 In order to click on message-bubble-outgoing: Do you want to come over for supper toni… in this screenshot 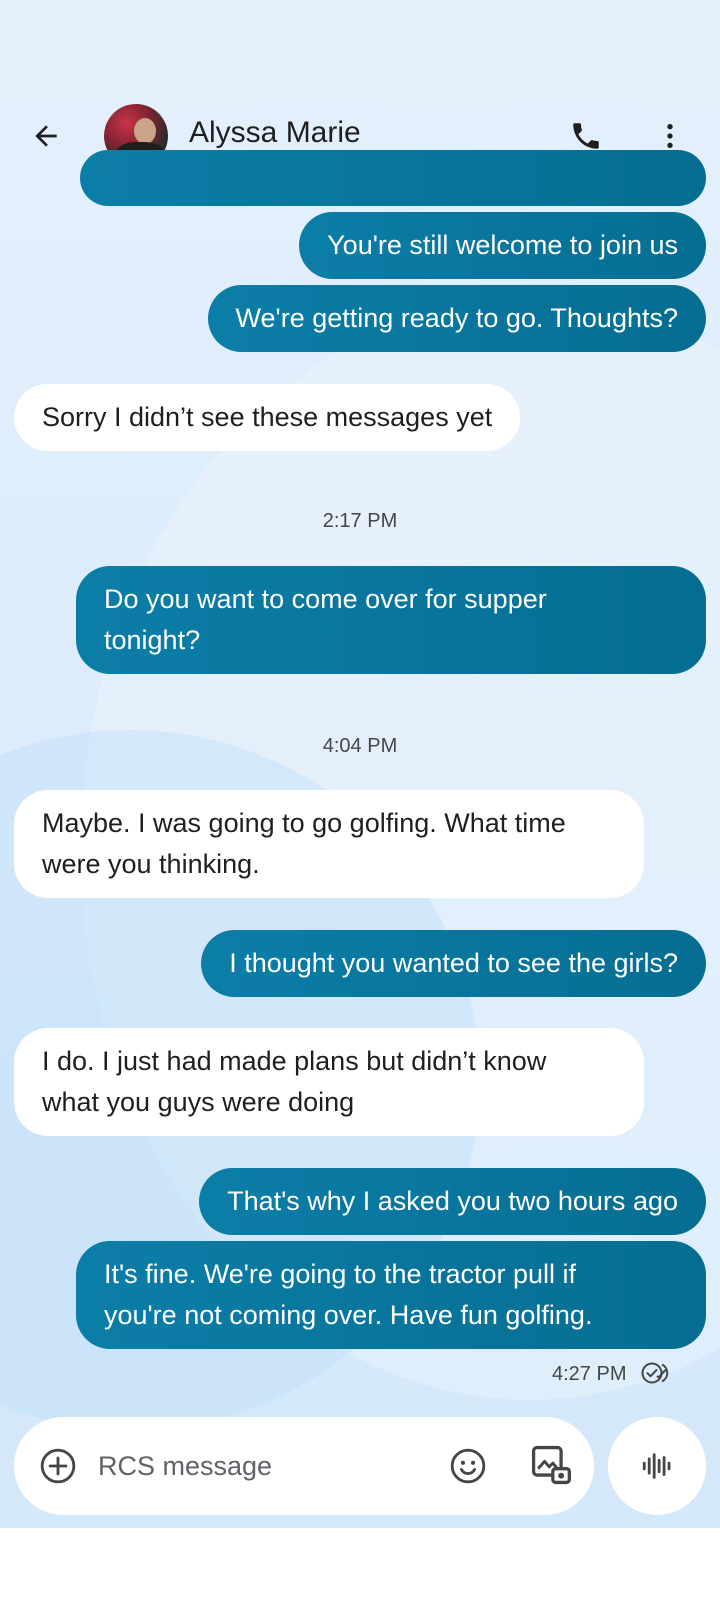, I will do `click(391, 620)`.